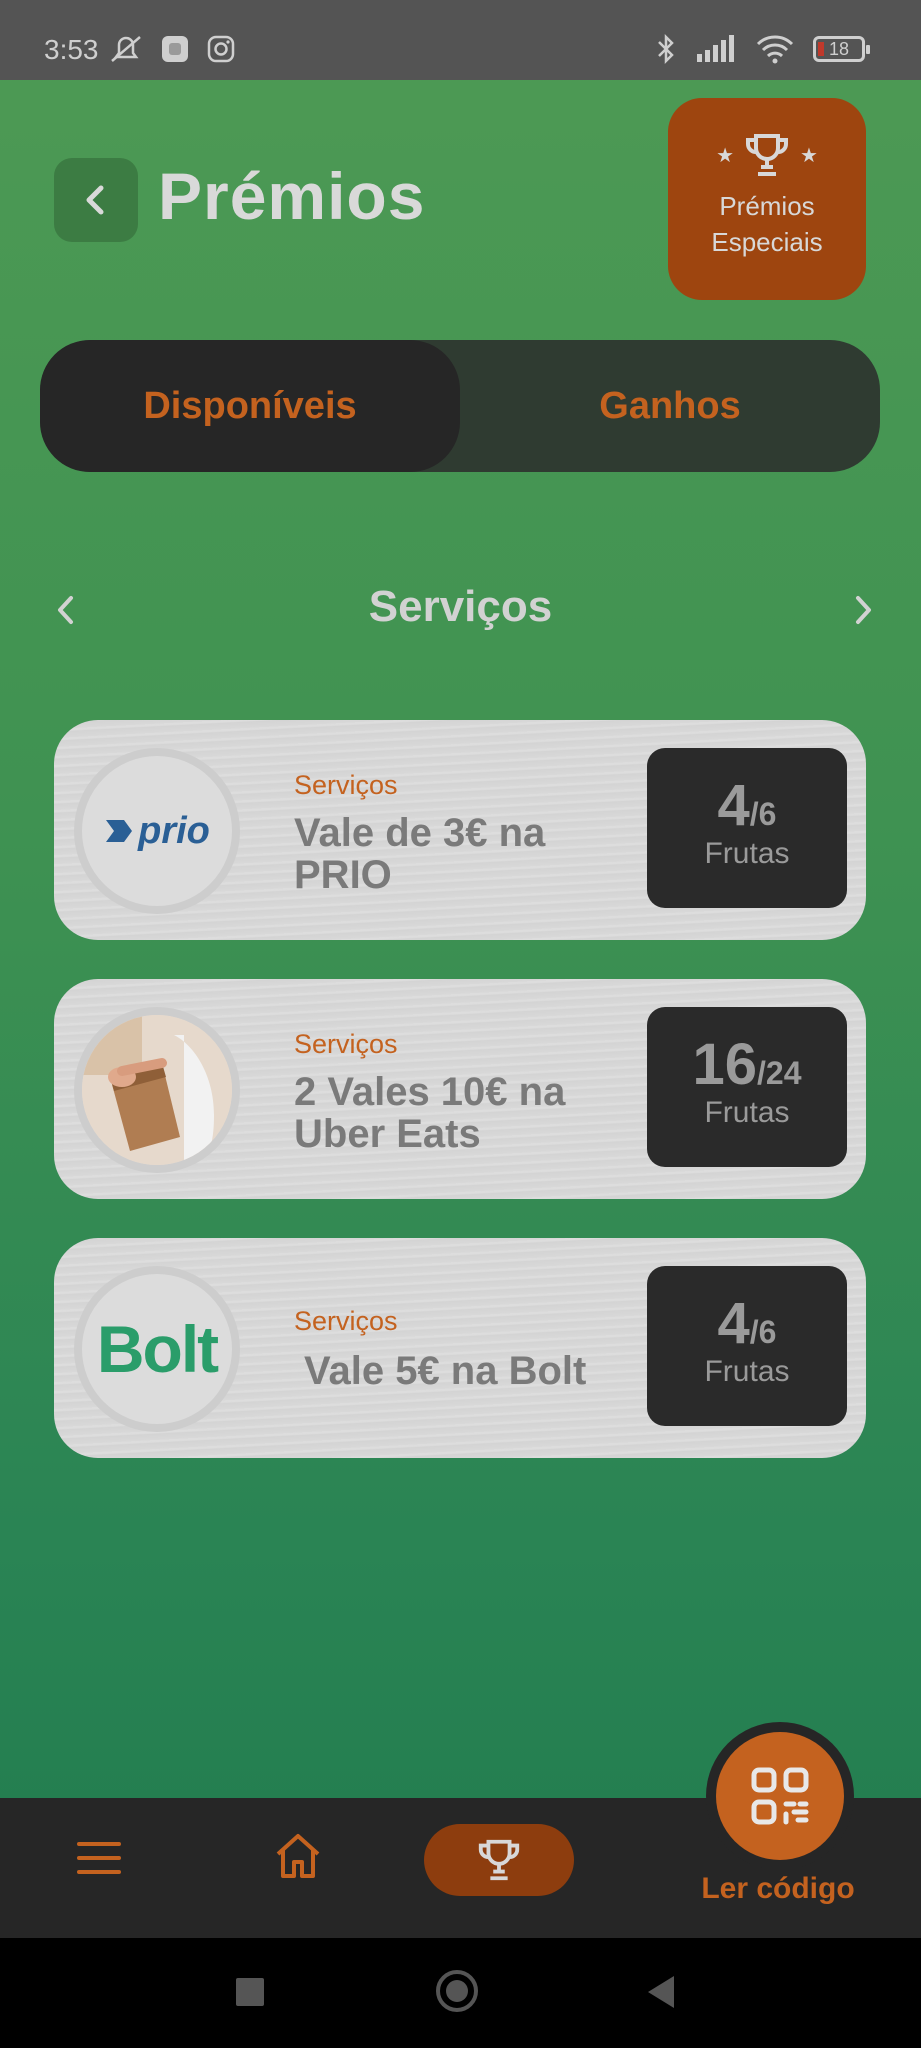 The image size is (921, 2048). I want to click on system-navigation-bar, so click(460, 1993).